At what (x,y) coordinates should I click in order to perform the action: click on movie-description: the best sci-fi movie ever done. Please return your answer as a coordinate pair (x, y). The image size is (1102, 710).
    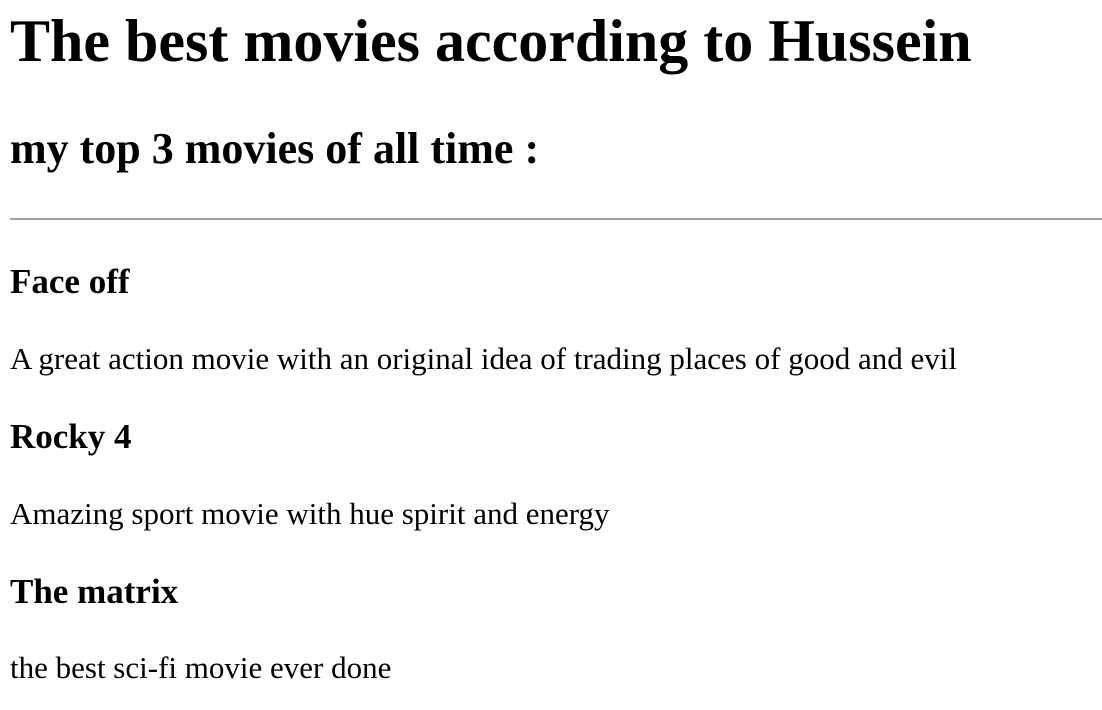
    Looking at the image, I should click on (201, 667).